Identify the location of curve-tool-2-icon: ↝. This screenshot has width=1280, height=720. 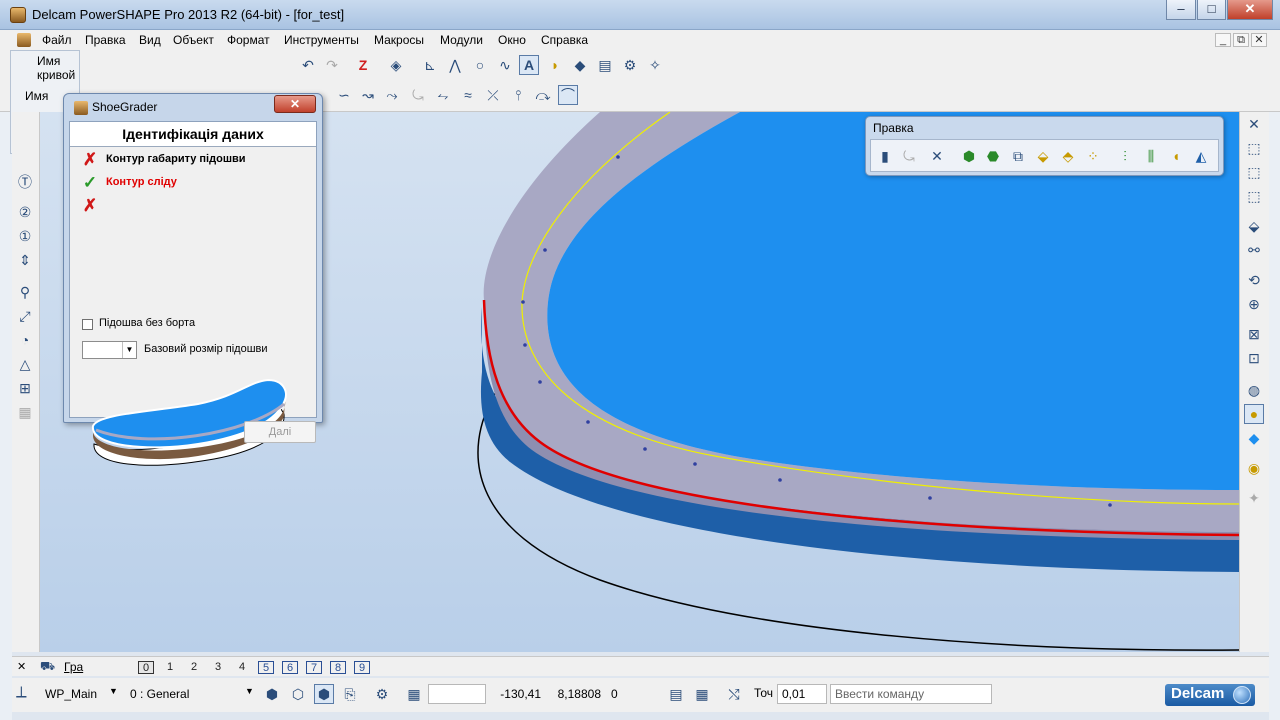
(368, 95).